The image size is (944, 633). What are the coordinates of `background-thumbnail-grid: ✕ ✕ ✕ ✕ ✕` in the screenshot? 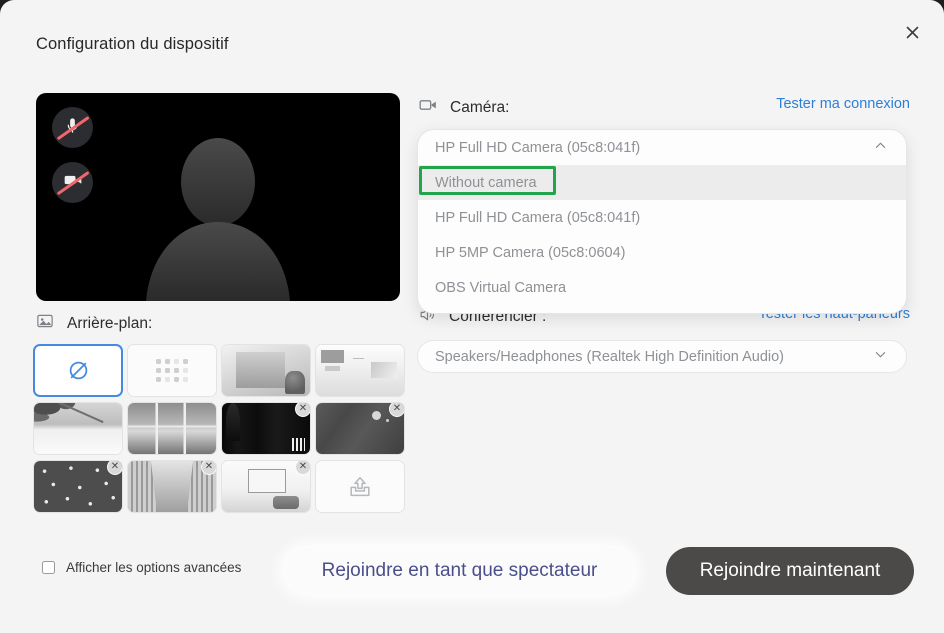 It's located at (219, 428).